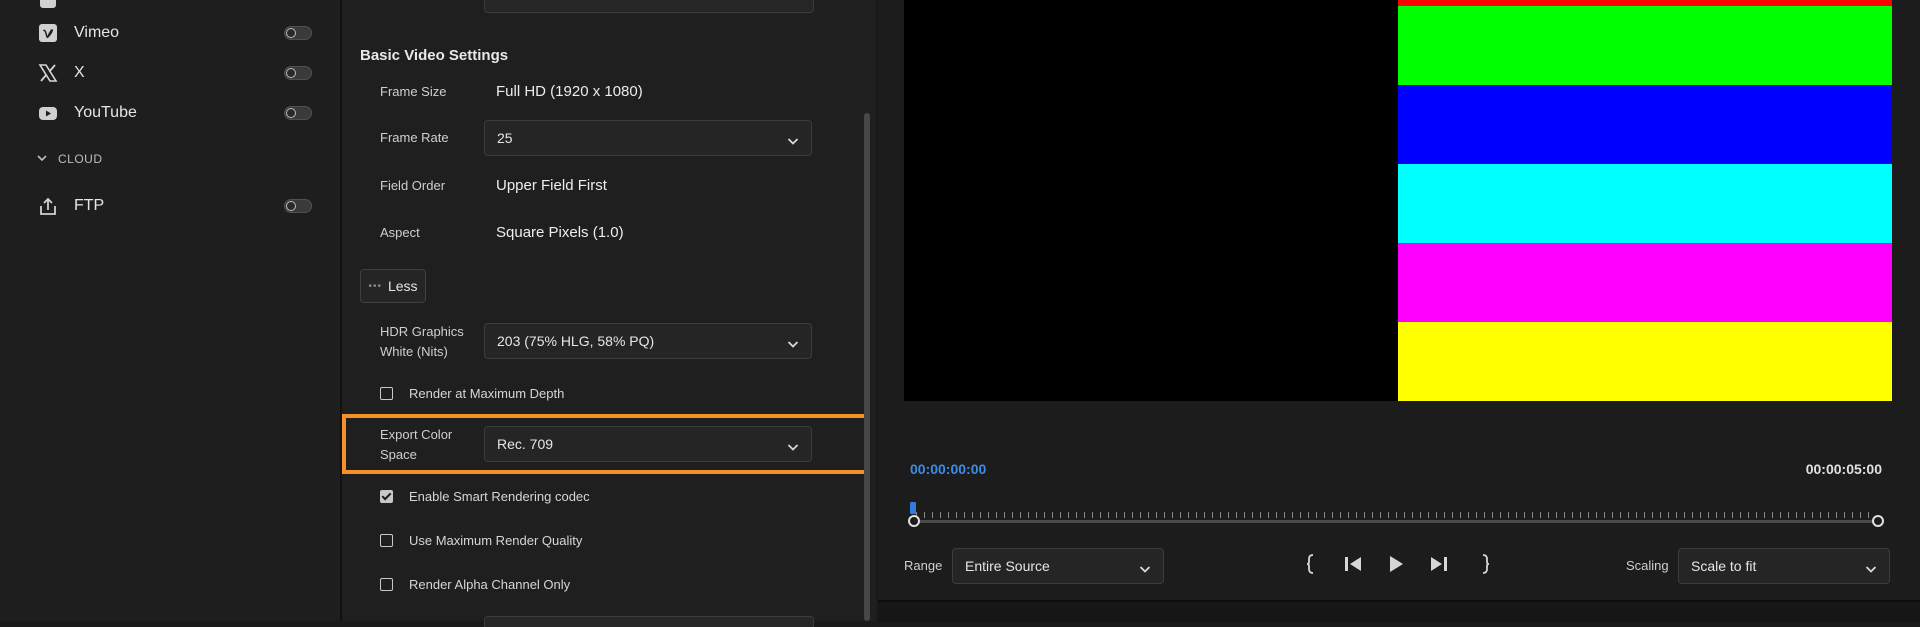 The image size is (1920, 627). Describe the element at coordinates (923, 565) in the screenshot. I see `range-label: Range` at that location.